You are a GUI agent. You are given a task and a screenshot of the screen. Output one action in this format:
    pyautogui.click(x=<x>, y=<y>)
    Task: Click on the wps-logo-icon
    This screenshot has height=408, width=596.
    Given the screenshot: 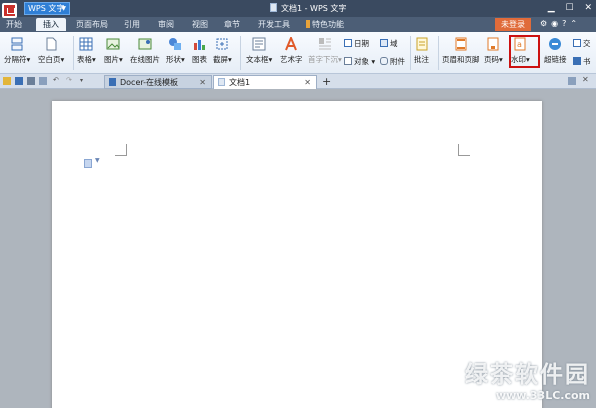 What is the action you would take?
    pyautogui.click(x=9, y=10)
    